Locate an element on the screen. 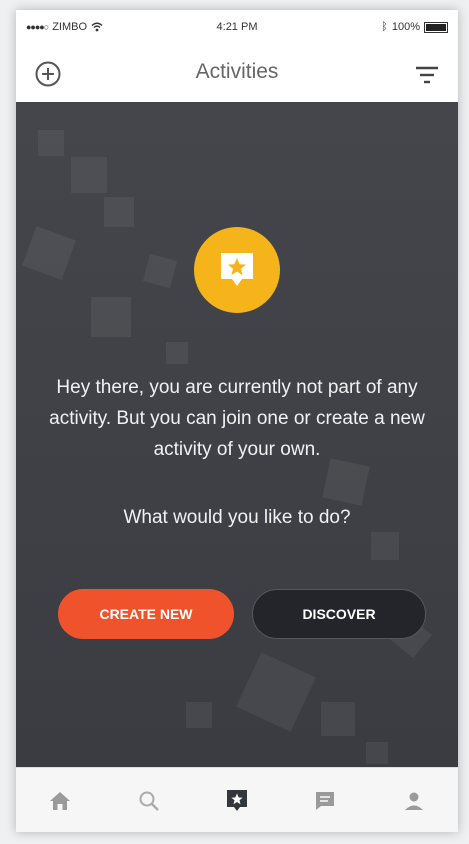 This screenshot has width=469, height=844. bookmark-star-glyph is located at coordinates (237, 269).